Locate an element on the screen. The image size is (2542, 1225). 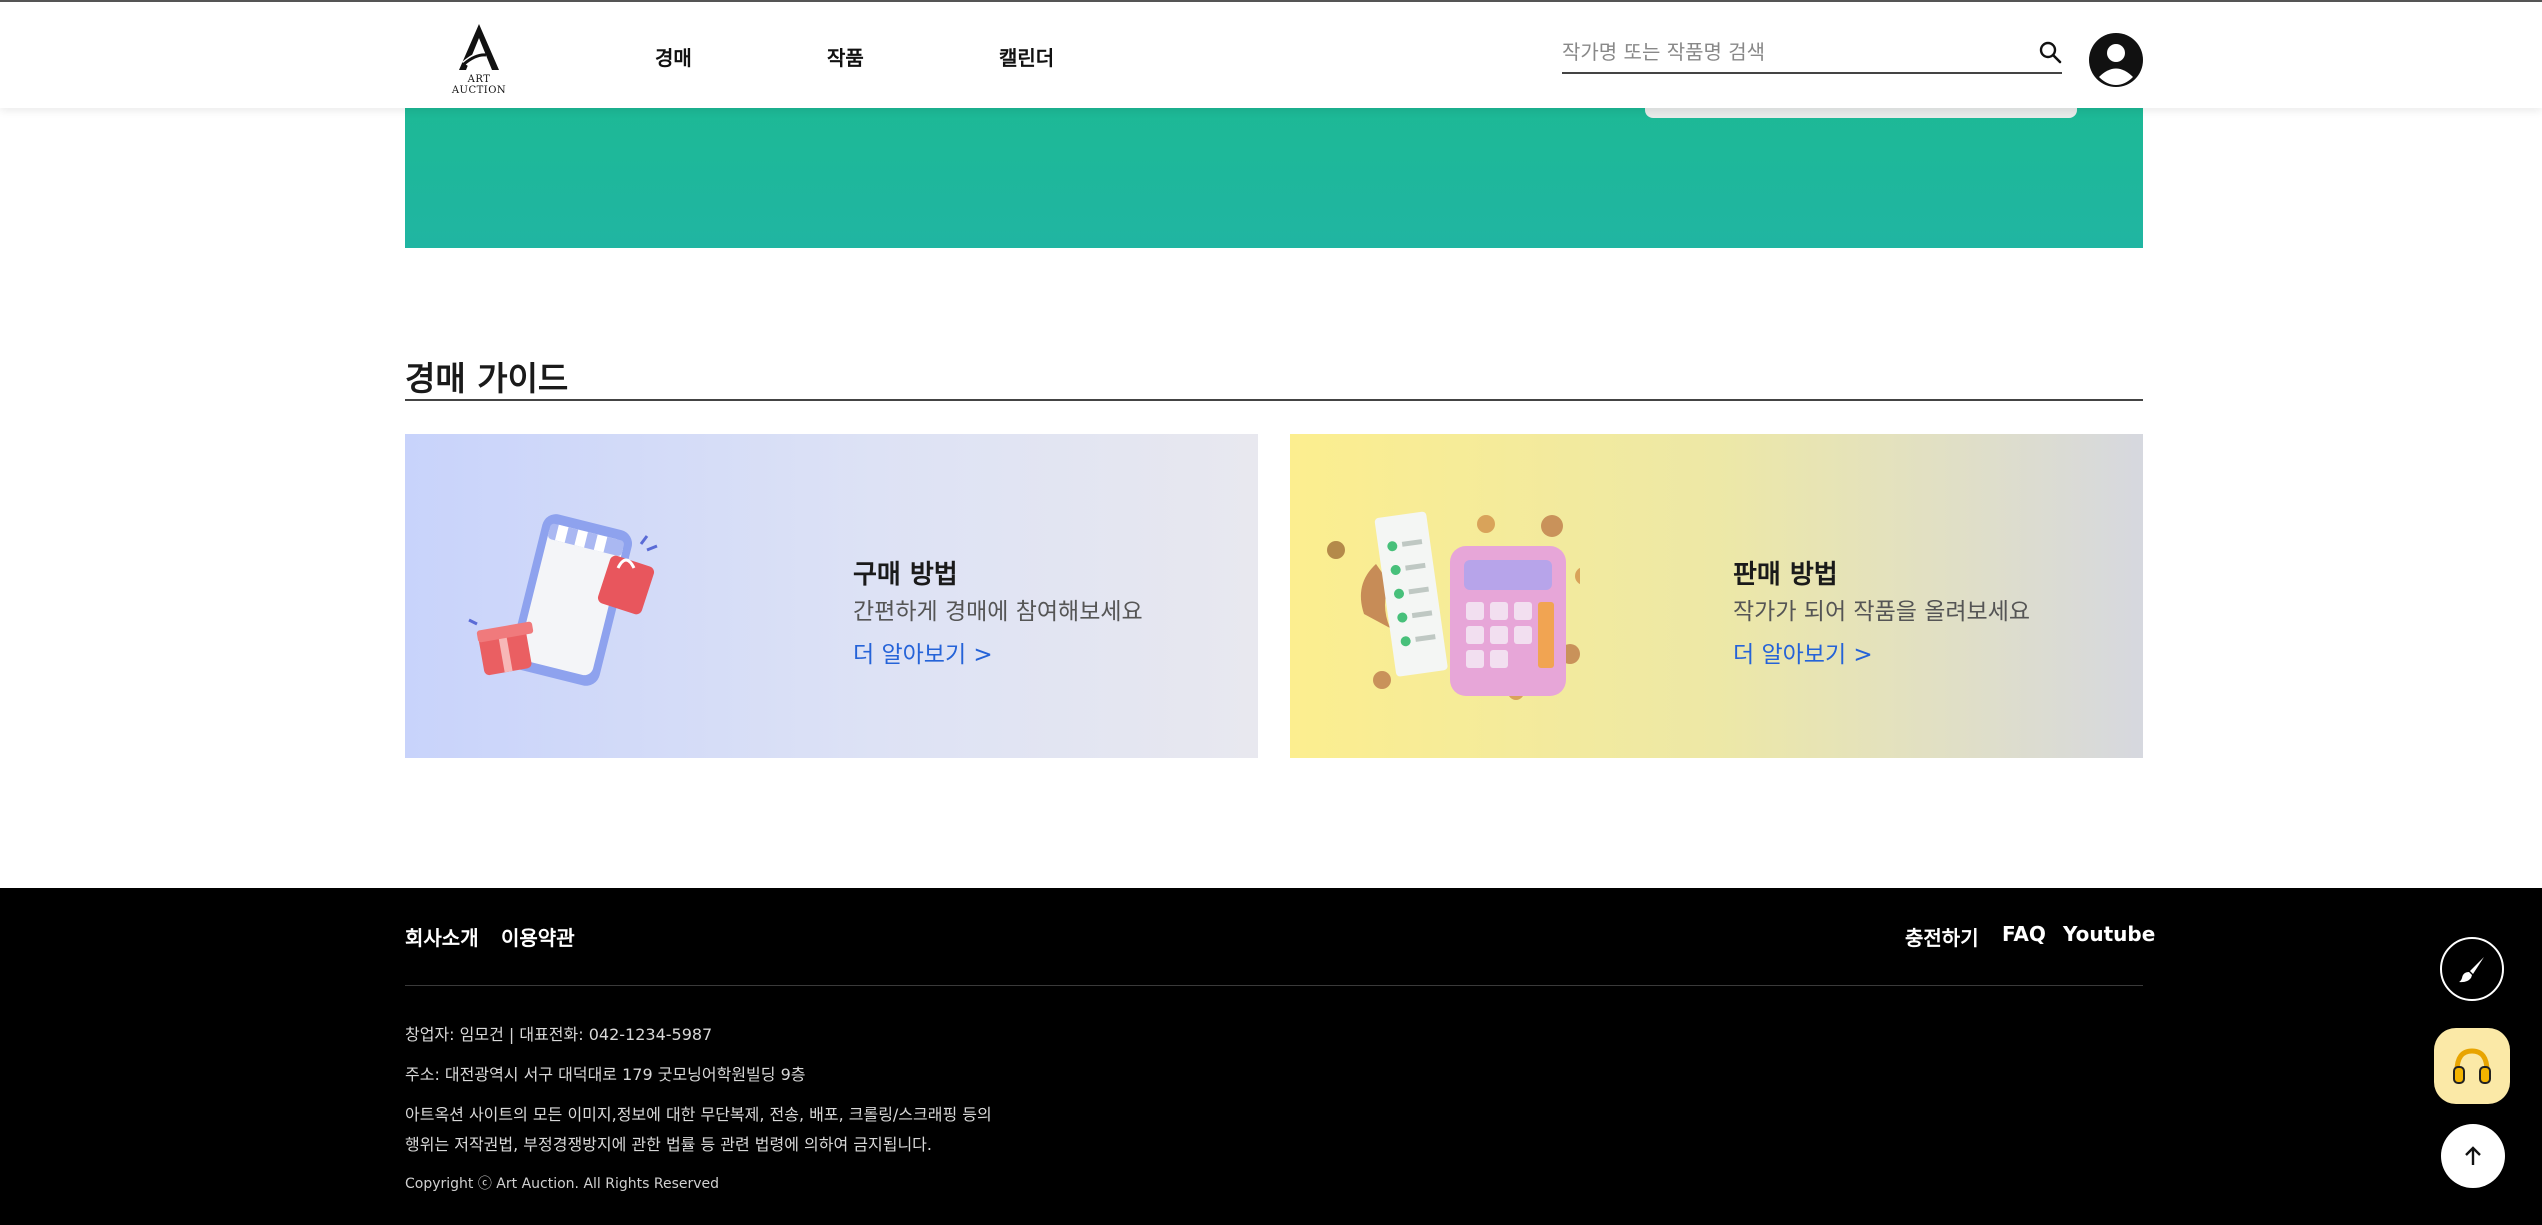
headset-icon is located at coordinates (2472, 1066).